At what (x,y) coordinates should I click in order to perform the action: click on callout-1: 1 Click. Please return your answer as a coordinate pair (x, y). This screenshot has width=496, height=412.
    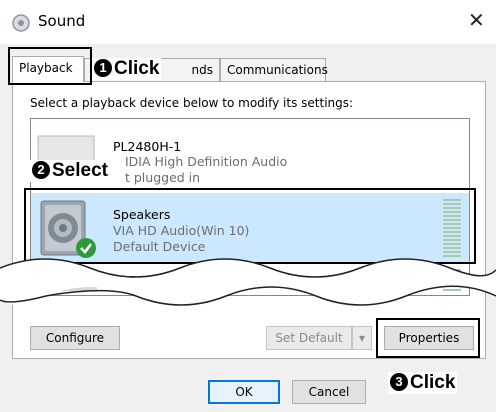
    Looking at the image, I should click on (127, 69).